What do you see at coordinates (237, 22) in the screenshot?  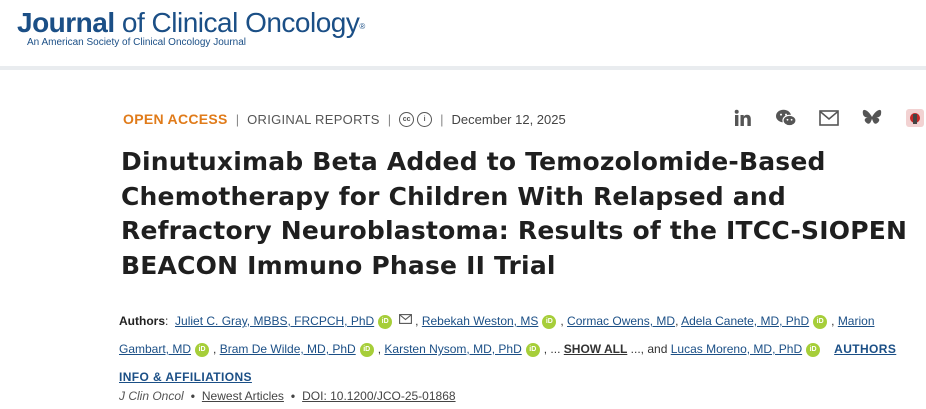 I see `logo-rest: of Clinical Oncology` at bounding box center [237, 22].